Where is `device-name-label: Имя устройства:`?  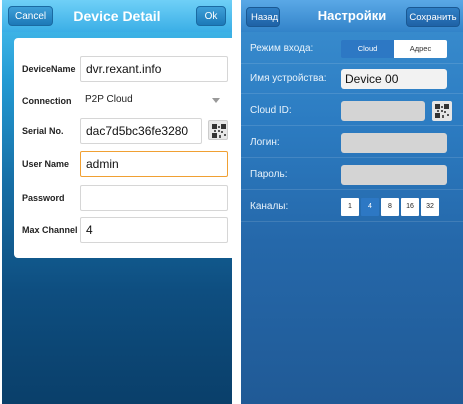 device-name-label: Имя устройства: is located at coordinates (288, 78).